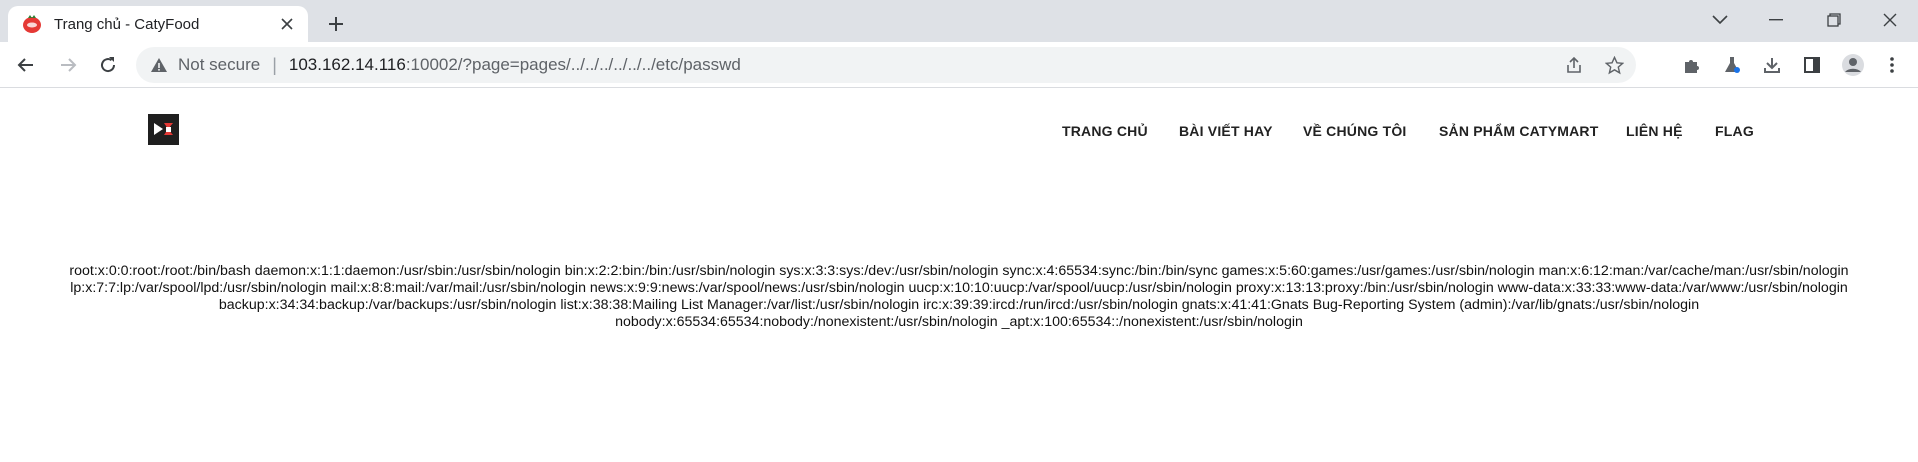  What do you see at coordinates (68, 65) in the screenshot?
I see `forward-icon` at bounding box center [68, 65].